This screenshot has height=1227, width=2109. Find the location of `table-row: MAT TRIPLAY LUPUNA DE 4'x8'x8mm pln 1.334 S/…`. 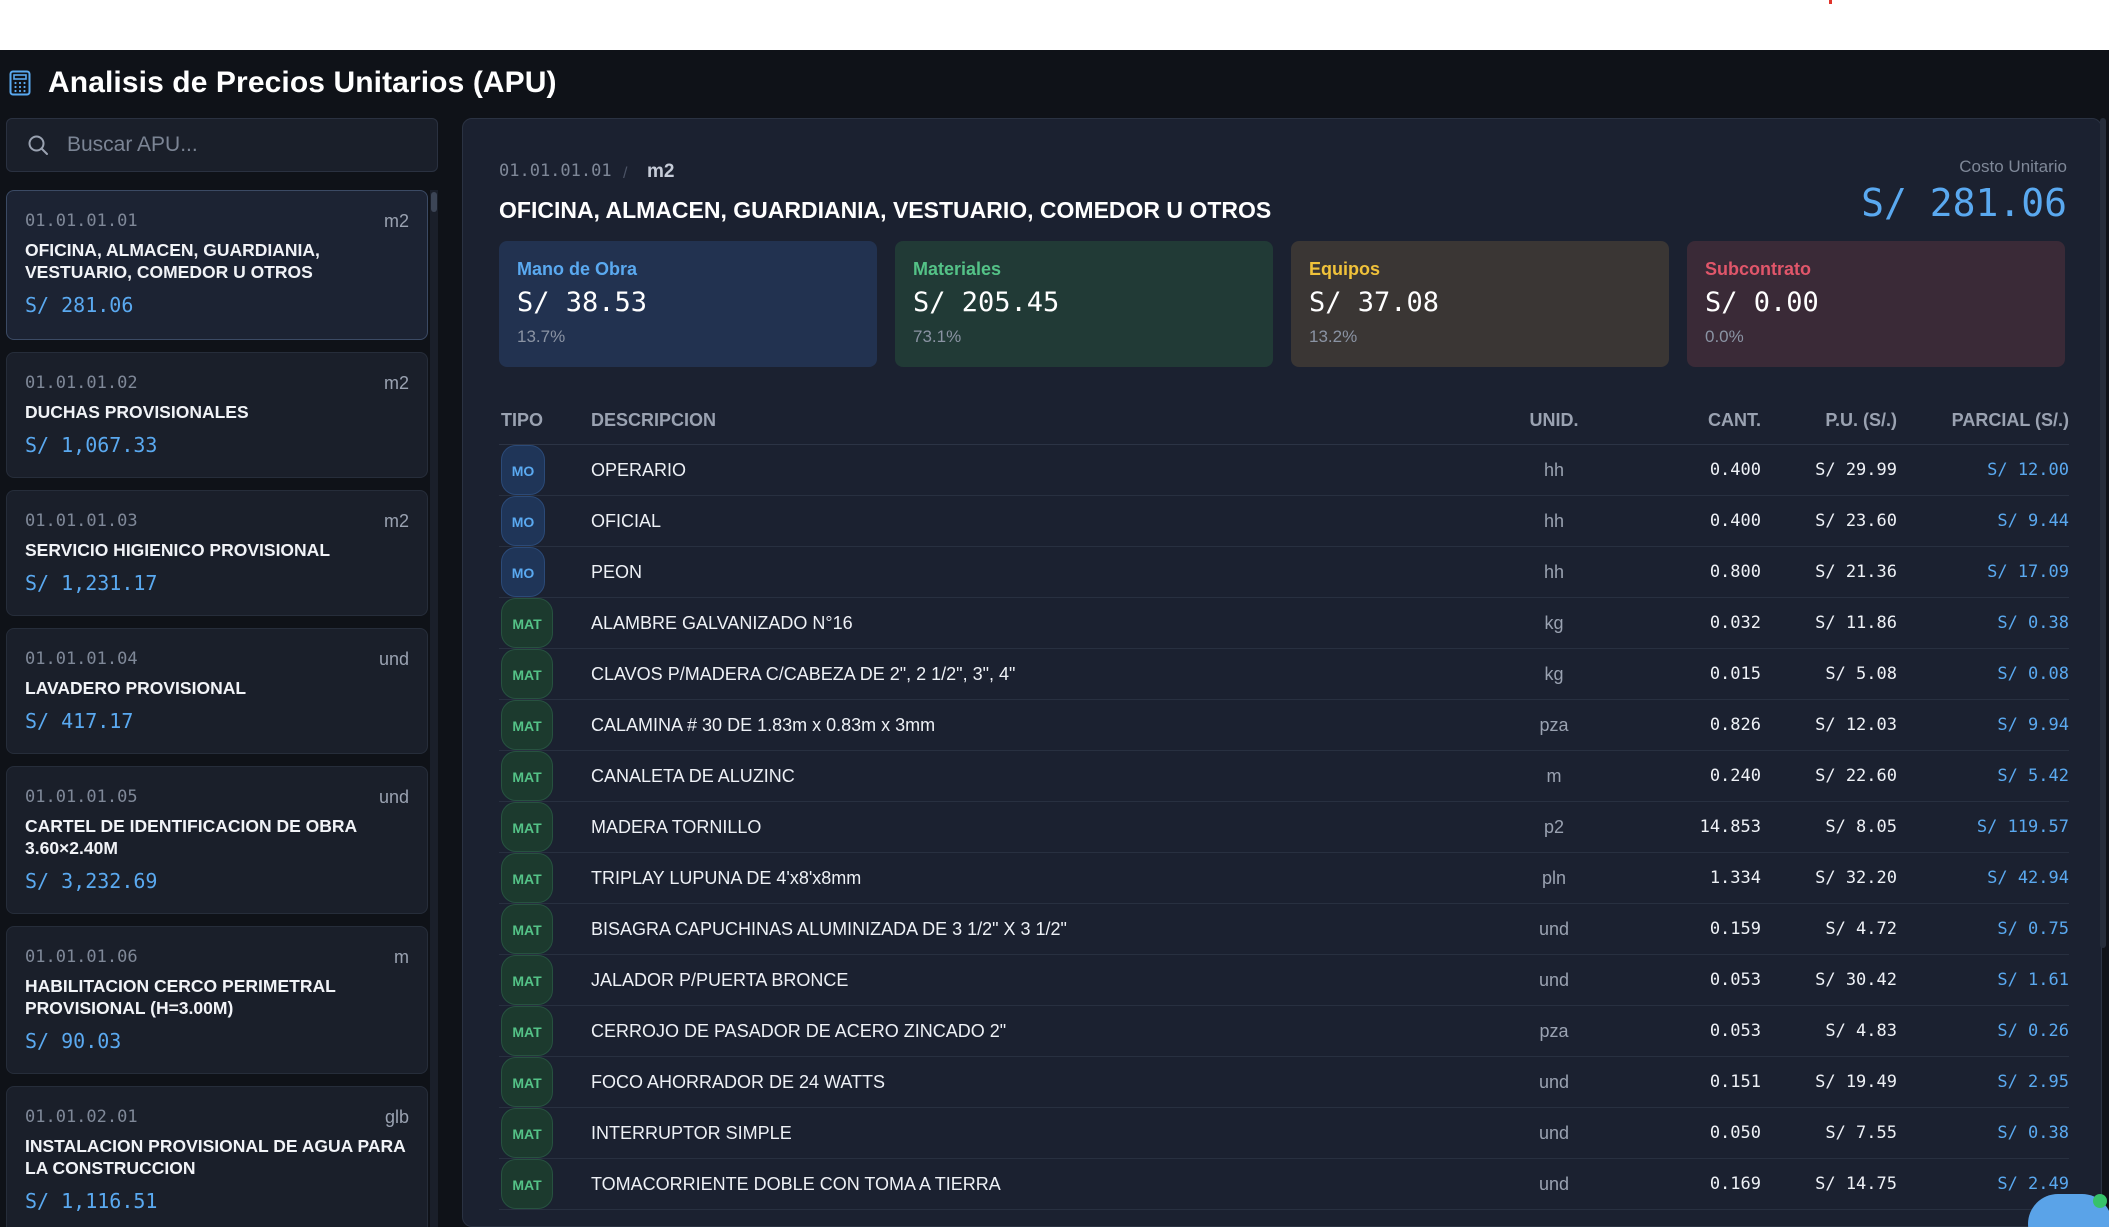

table-row: MAT TRIPLAY LUPUNA DE 4'x8'x8mm pln 1.334 S/… is located at coordinates (1284, 878).